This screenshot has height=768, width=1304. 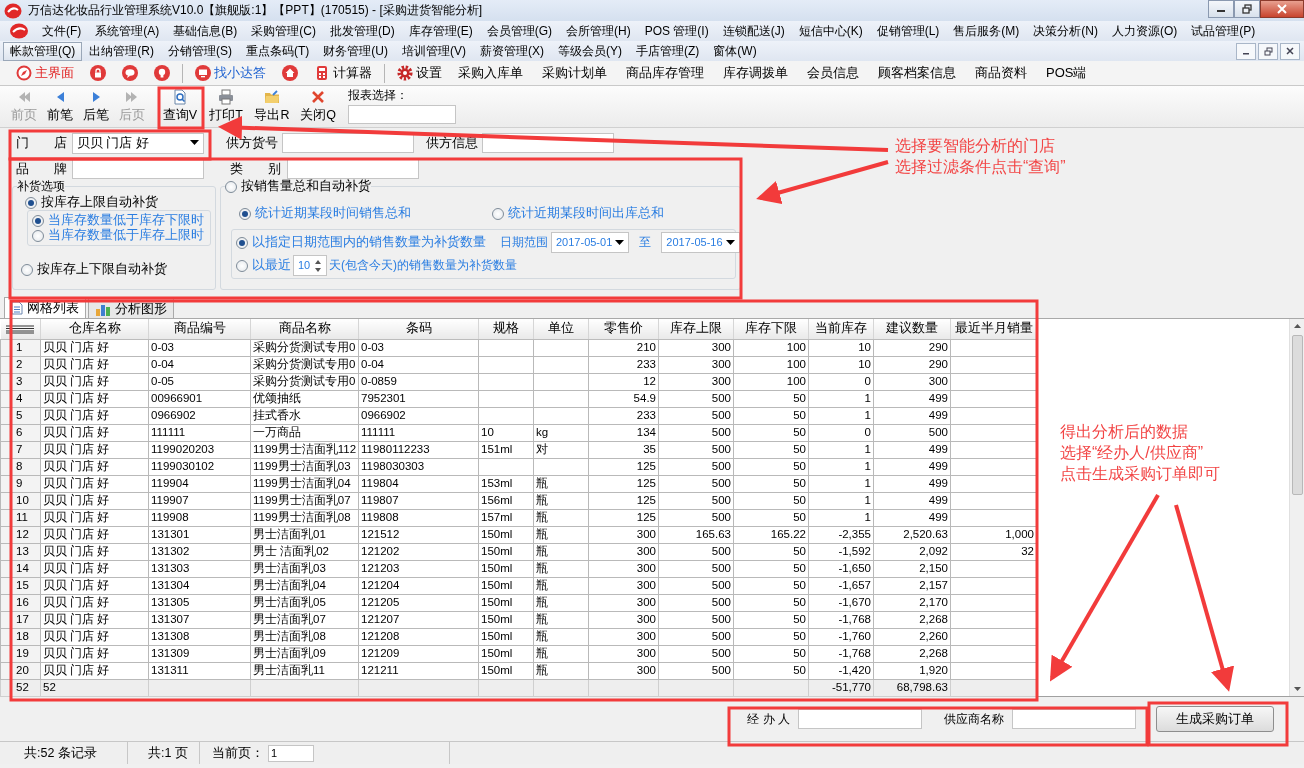 What do you see at coordinates (45, 73) in the screenshot?
I see `toolbar-button: 主界面` at bounding box center [45, 73].